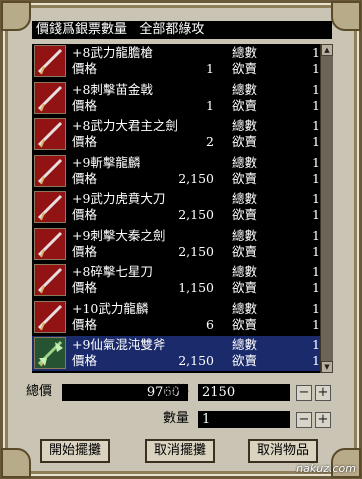 The height and width of the screenshot is (479, 362). Describe the element at coordinates (327, 50) in the screenshot. I see `scroll-up-button: ▲` at that location.